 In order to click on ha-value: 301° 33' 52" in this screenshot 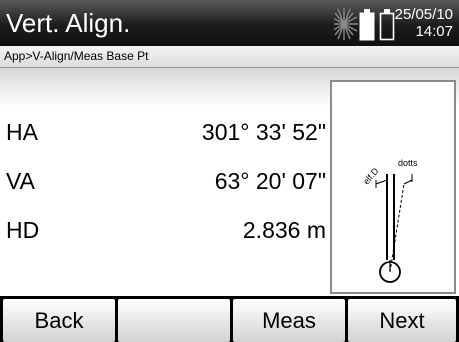, I will do `click(263, 132)`.